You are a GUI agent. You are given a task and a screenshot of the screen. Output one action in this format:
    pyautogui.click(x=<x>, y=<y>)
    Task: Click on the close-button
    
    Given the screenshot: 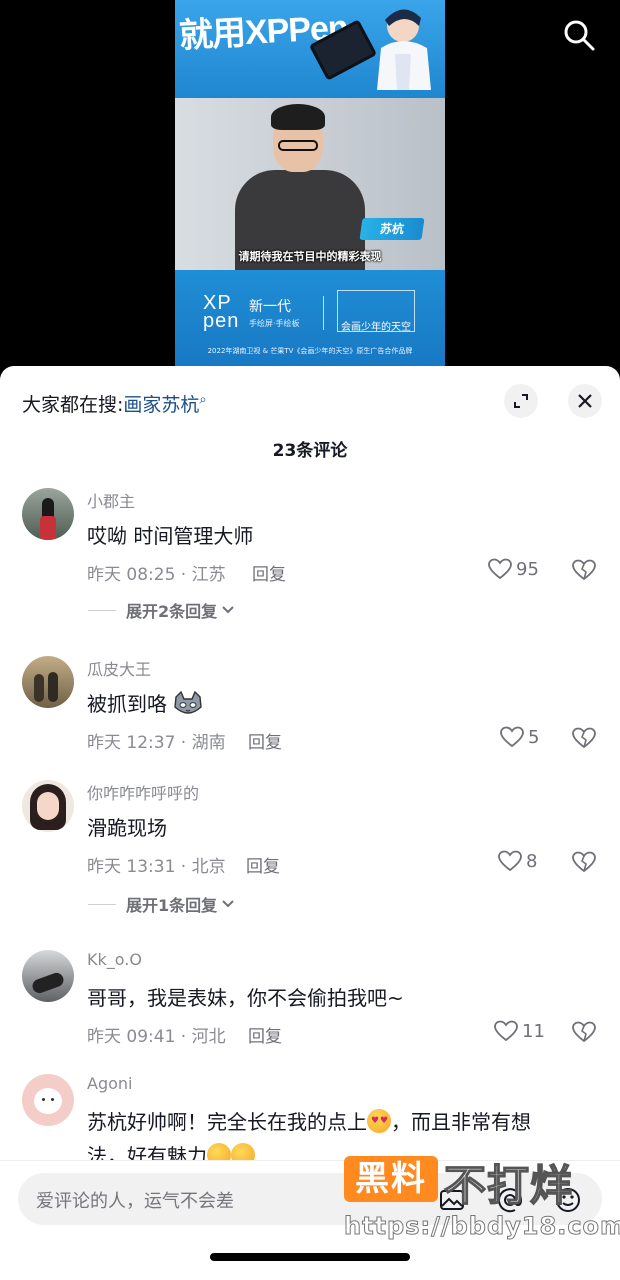 What is the action you would take?
    pyautogui.click(x=585, y=401)
    